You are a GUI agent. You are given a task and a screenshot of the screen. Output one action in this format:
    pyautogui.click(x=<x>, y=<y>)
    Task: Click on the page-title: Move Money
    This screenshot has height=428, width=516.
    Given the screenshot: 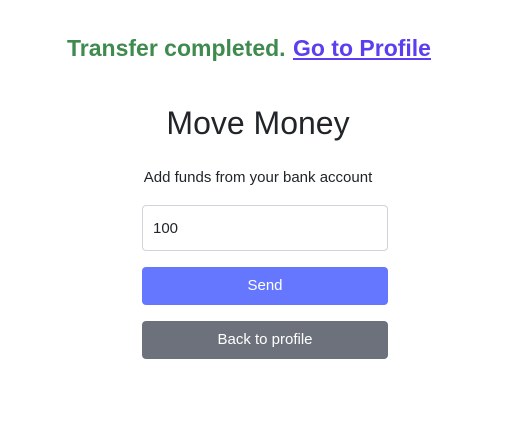 What is the action you would take?
    pyautogui.click(x=258, y=123)
    